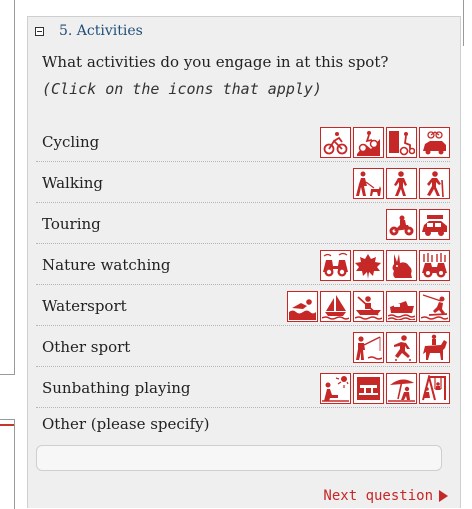 This screenshot has height=509, width=472. What do you see at coordinates (243, 182) in the screenshot?
I see `activity-row-walking: Walking` at bounding box center [243, 182].